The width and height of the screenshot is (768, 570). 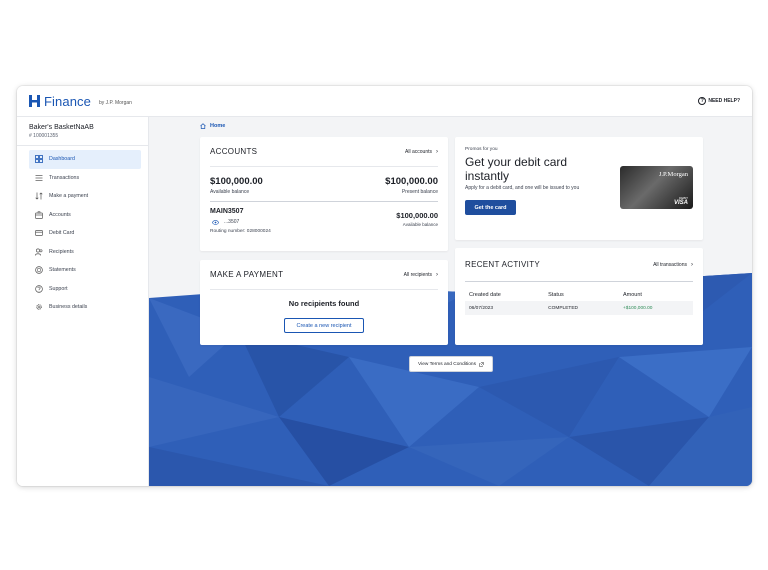 What do you see at coordinates (230, 192) in the screenshot?
I see `available-balance-label: Available balance` at bounding box center [230, 192].